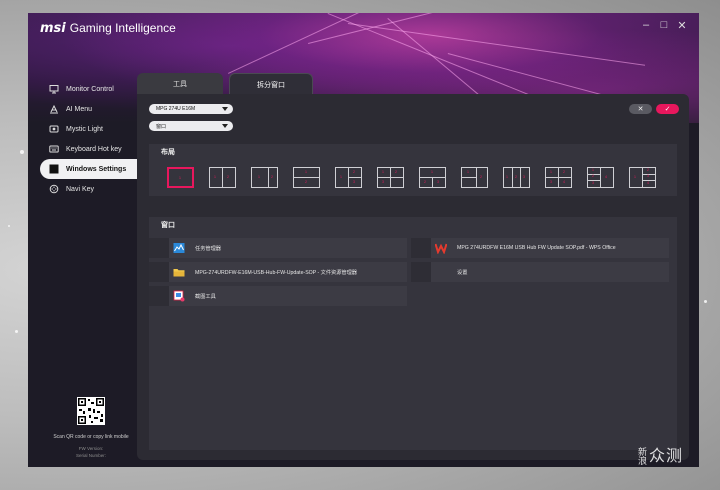 The image size is (720, 490). I want to click on layout-option-11: 1234, so click(600, 177).